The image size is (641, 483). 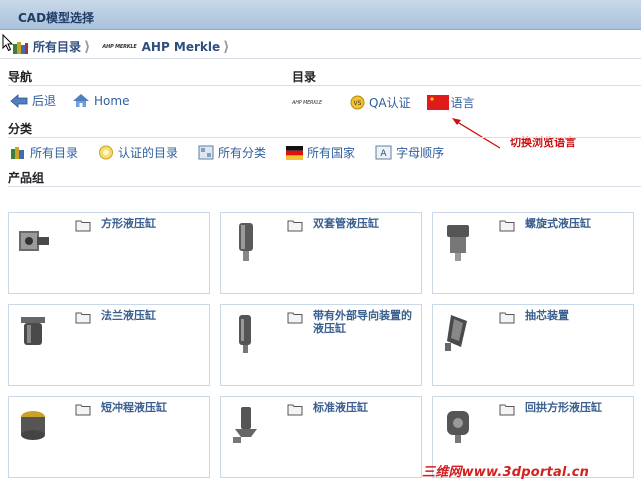 What do you see at coordinates (128, 223) in the screenshot?
I see `product-name: 方形液压缸` at bounding box center [128, 223].